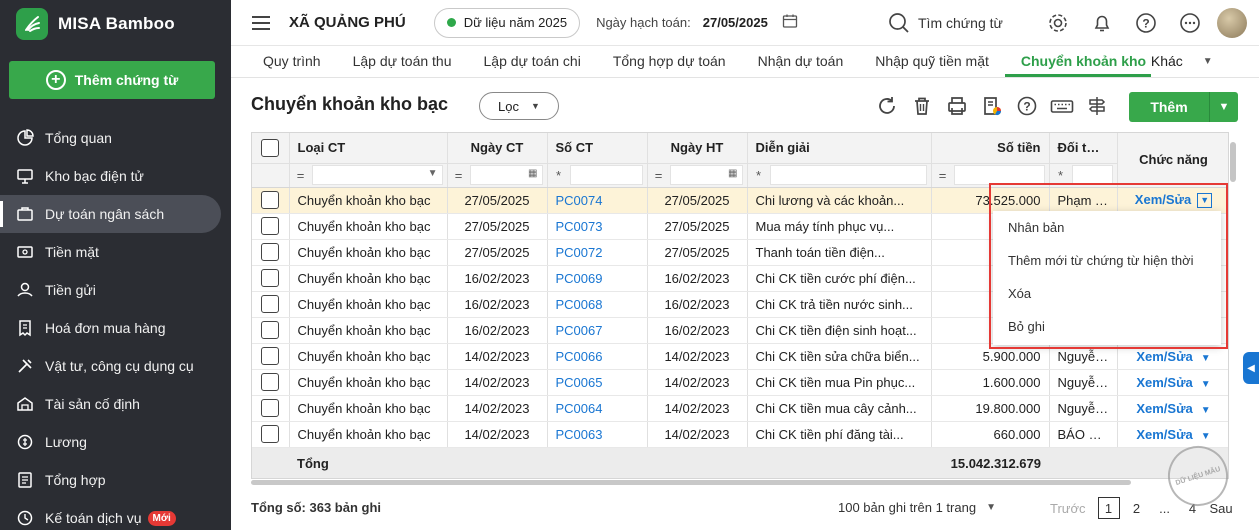  I want to click on avatar, so click(1232, 23).